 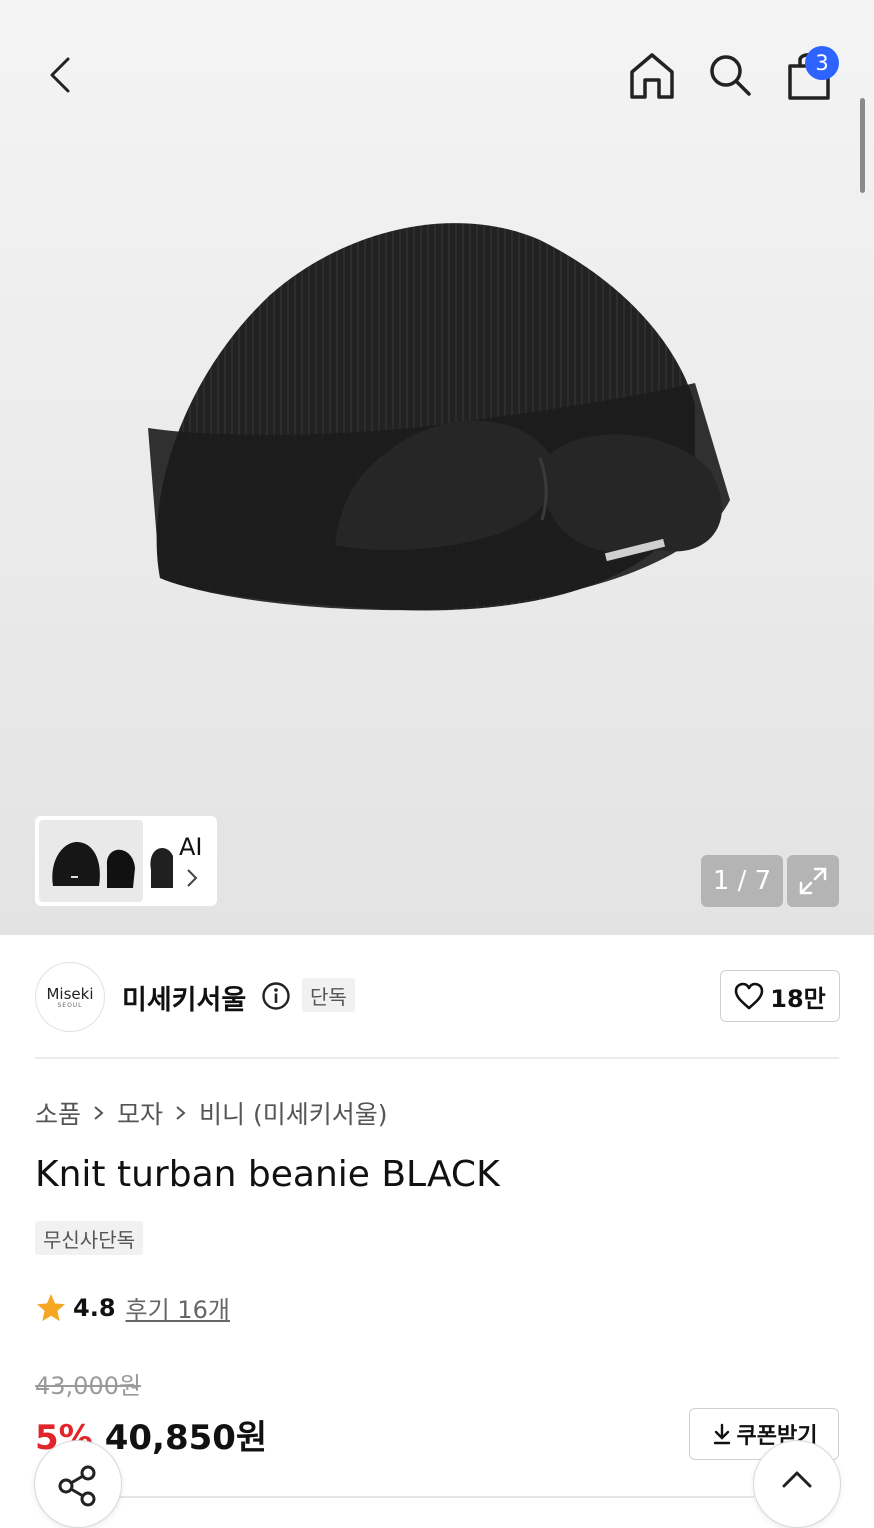 I want to click on scroll-top-button, so click(x=797, y=1484).